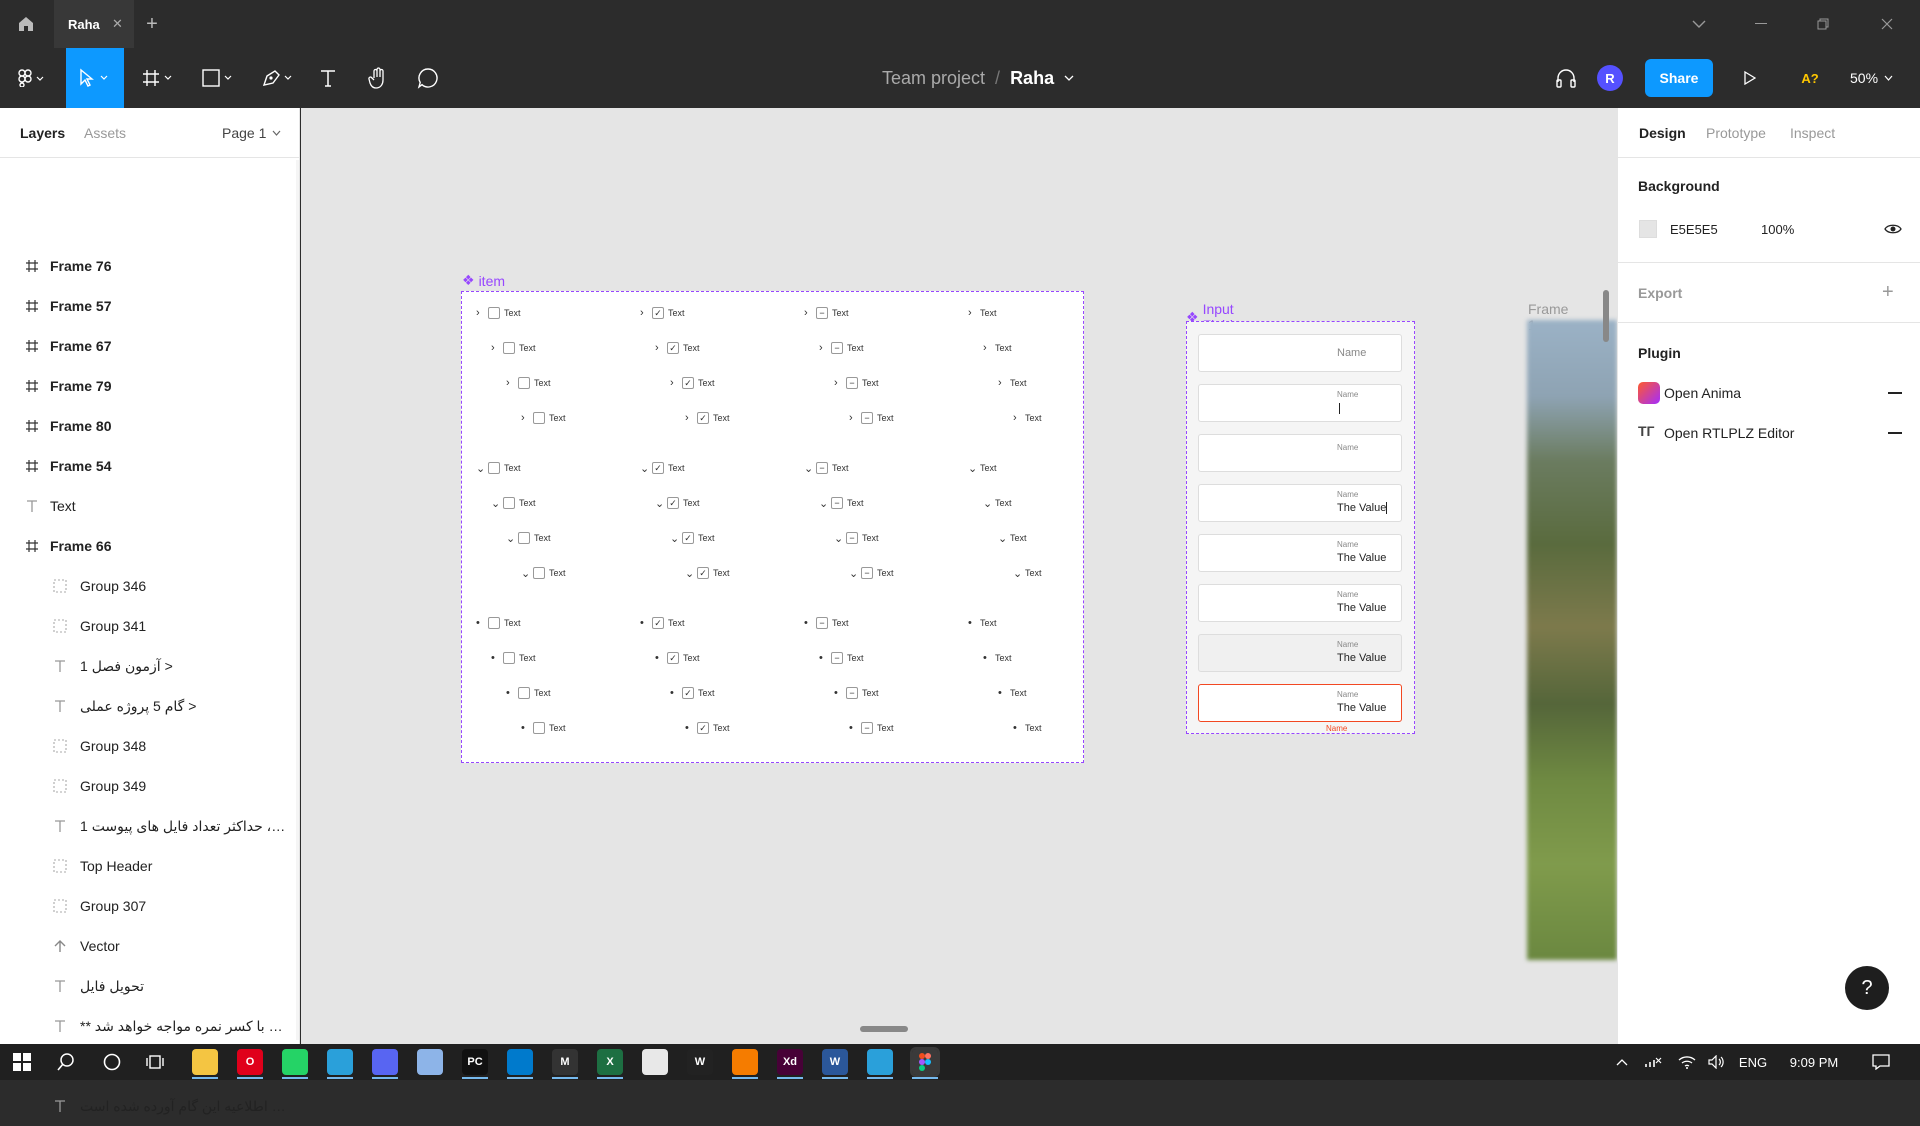 The width and height of the screenshot is (1920, 1126). What do you see at coordinates (250, 1062) in the screenshot?
I see `opera-icon: O` at bounding box center [250, 1062].